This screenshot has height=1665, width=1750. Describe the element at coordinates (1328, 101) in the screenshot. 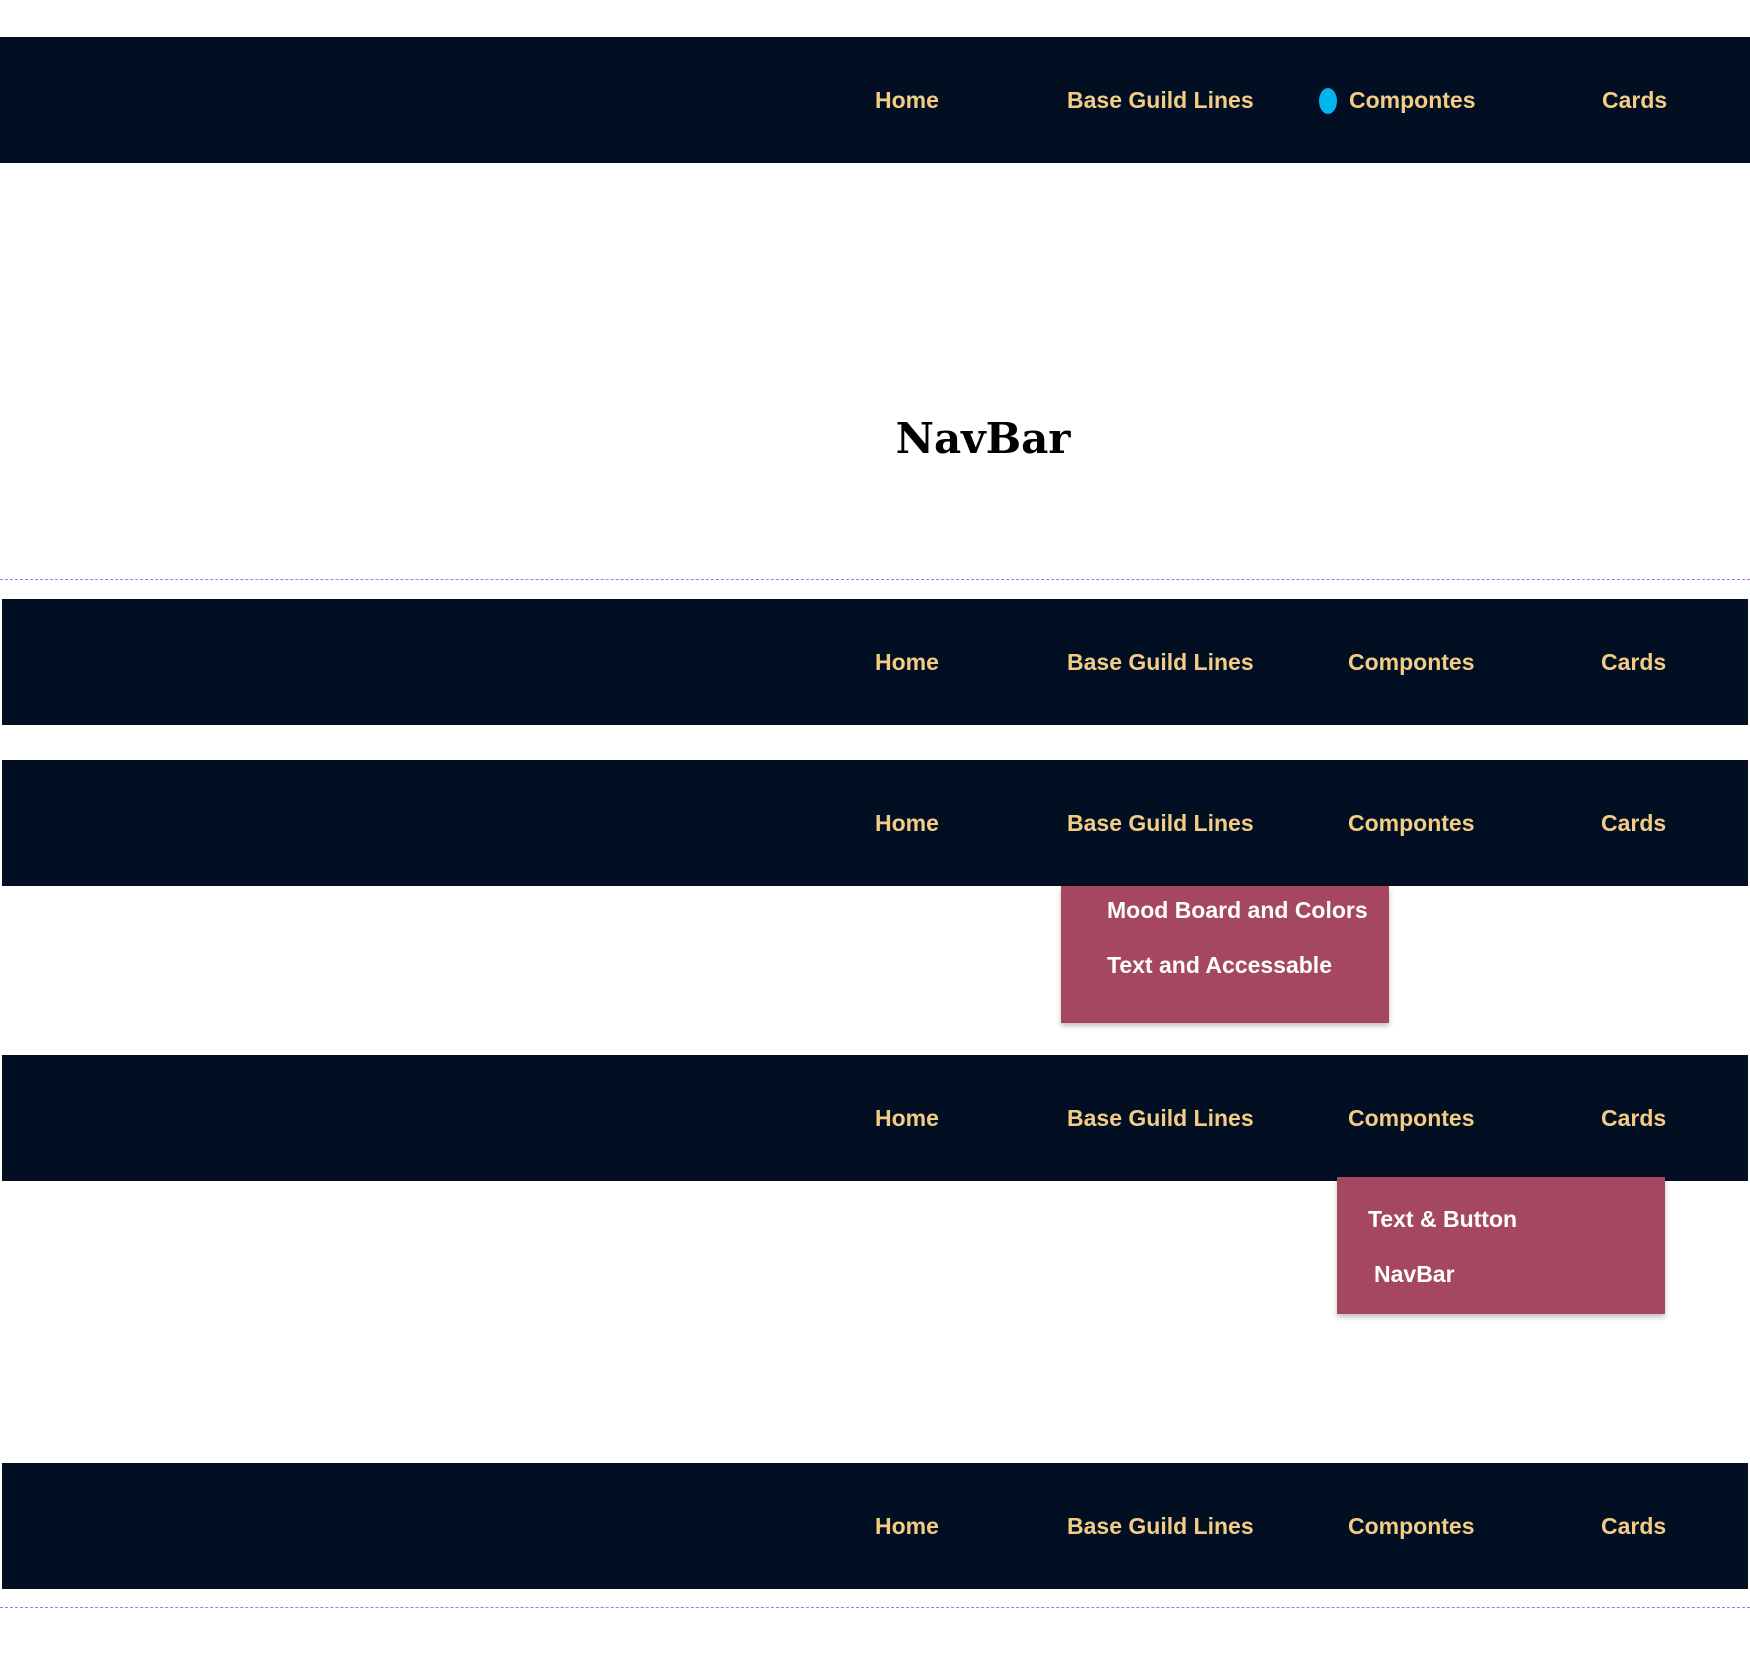

I see `pointer-dot-icon` at that location.